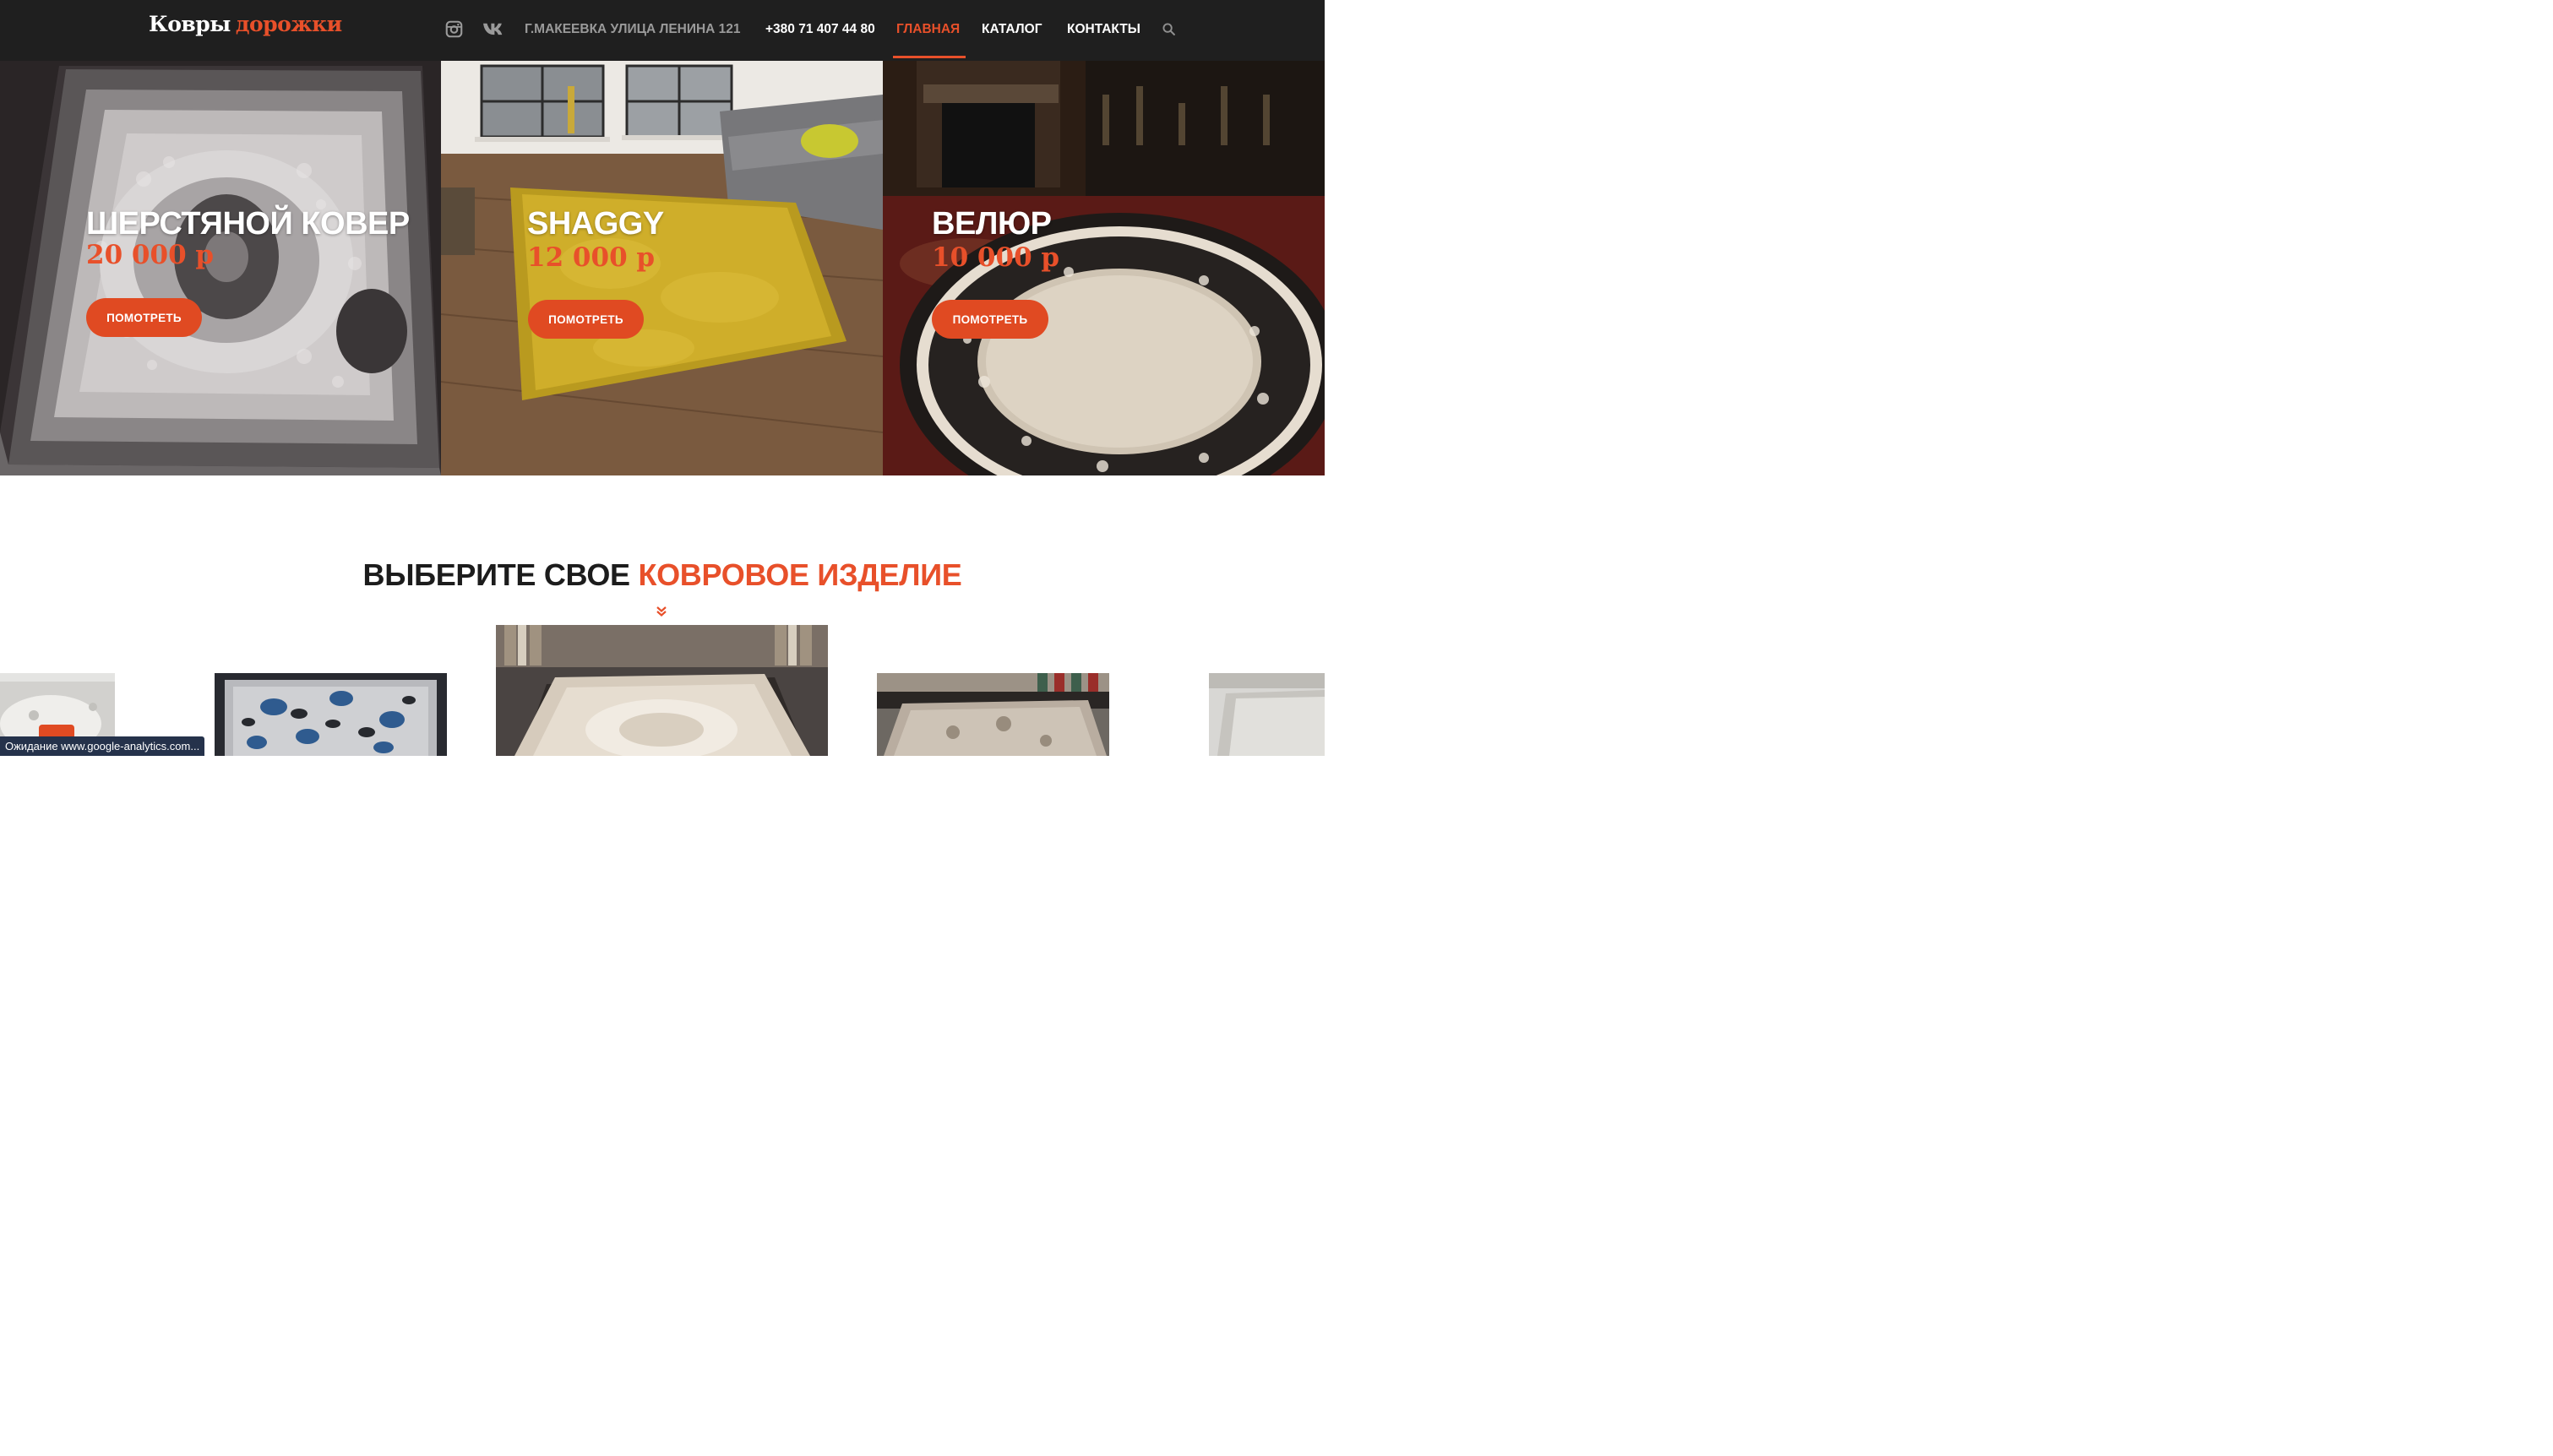 Image resolution: width=2553 pixels, height=1456 pixels. I want to click on slide-title: SHAGGY, so click(595, 224).